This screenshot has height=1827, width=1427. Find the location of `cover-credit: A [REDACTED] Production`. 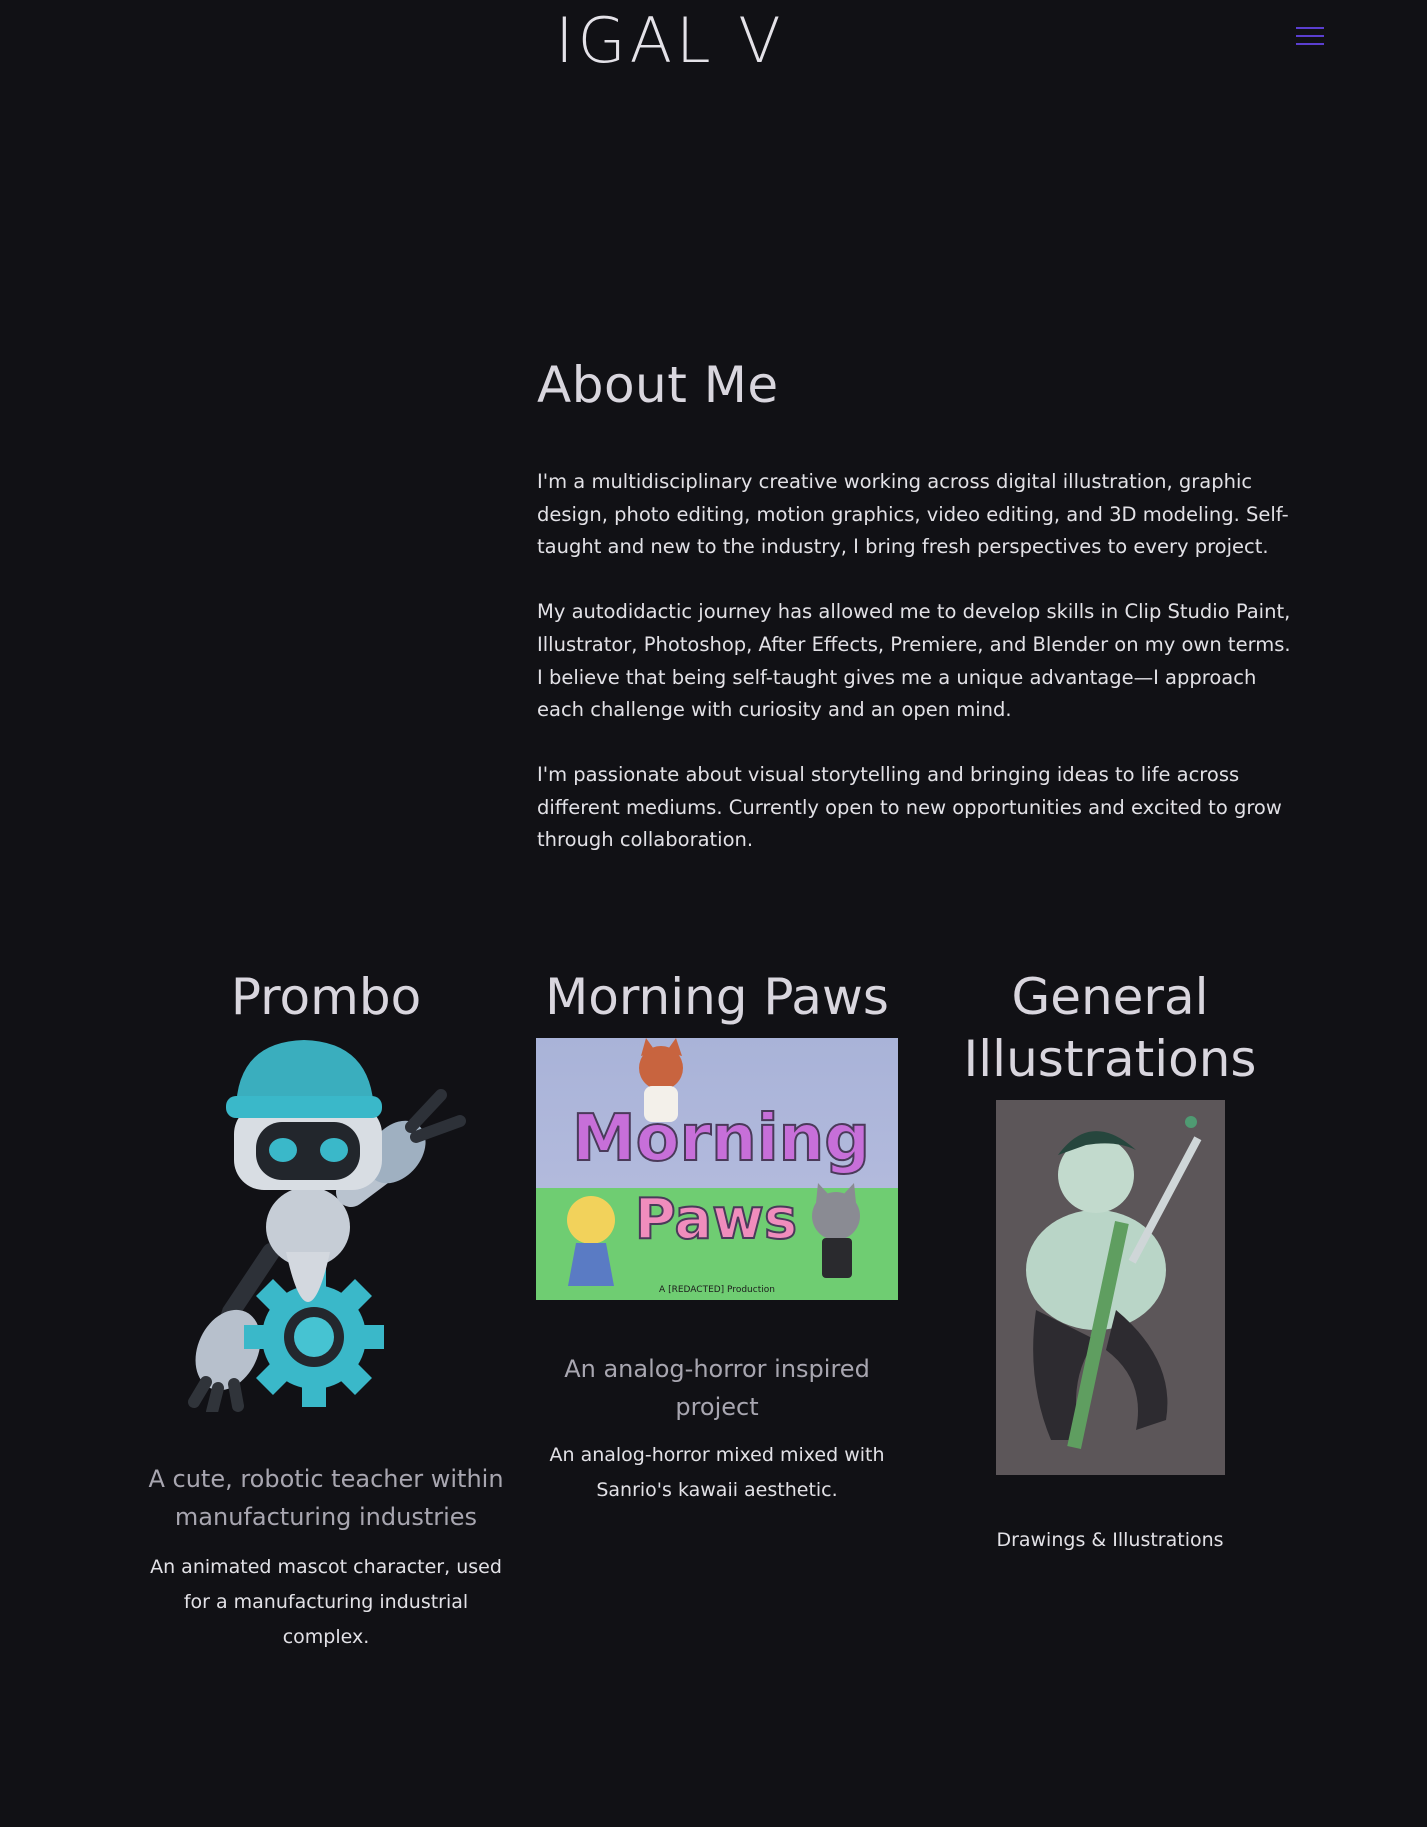

cover-credit: A [REDACTED] Production is located at coordinates (717, 1290).